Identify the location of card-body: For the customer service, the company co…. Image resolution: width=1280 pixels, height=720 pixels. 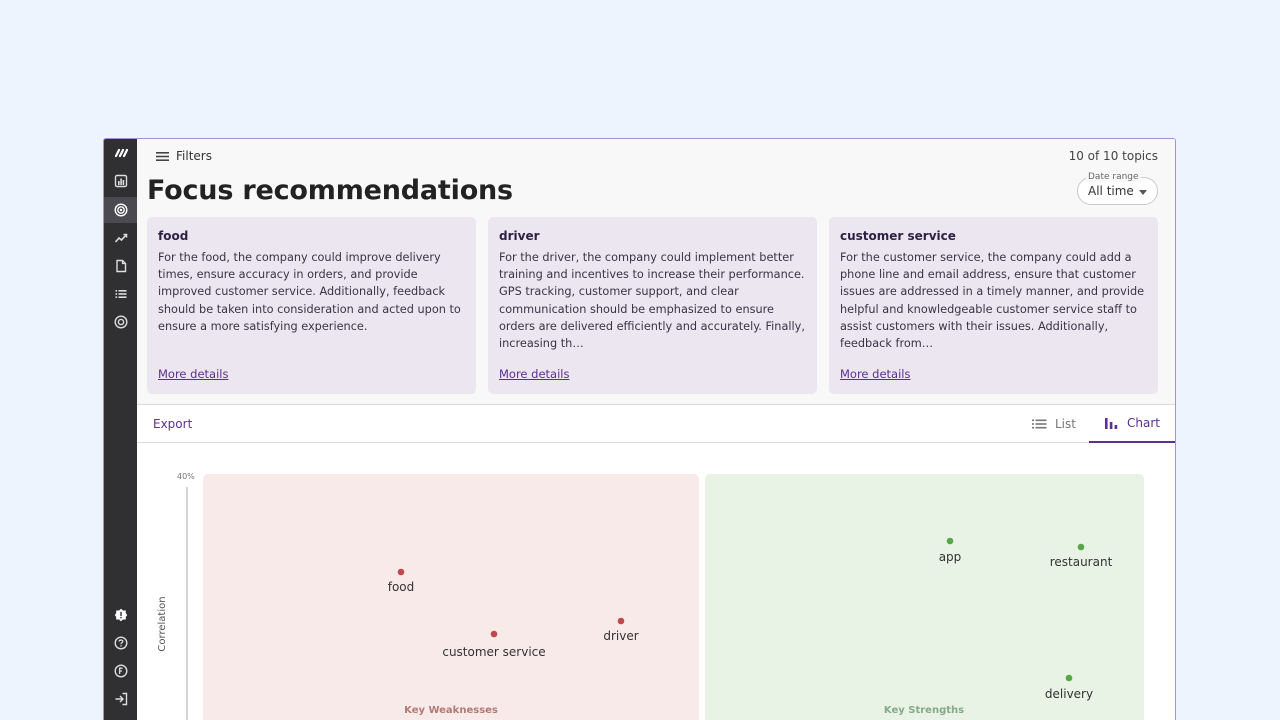
(992, 301).